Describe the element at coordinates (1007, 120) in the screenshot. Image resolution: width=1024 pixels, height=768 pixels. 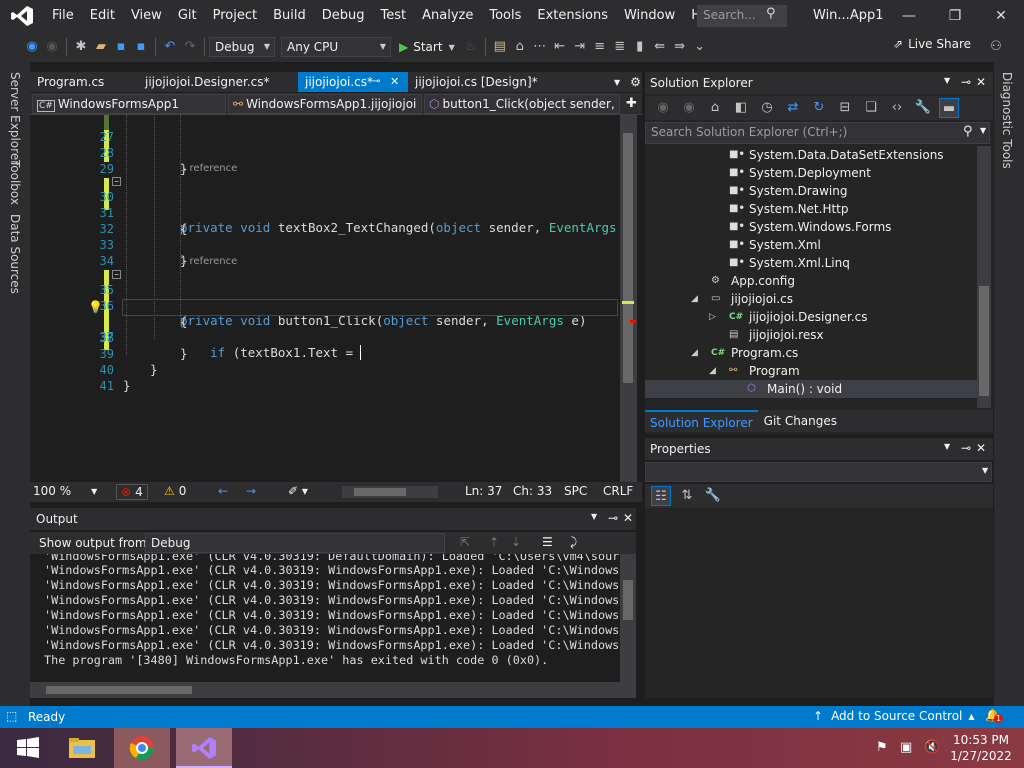
I see `diagnostic-tools-tab: Diagnostic Tools` at that location.